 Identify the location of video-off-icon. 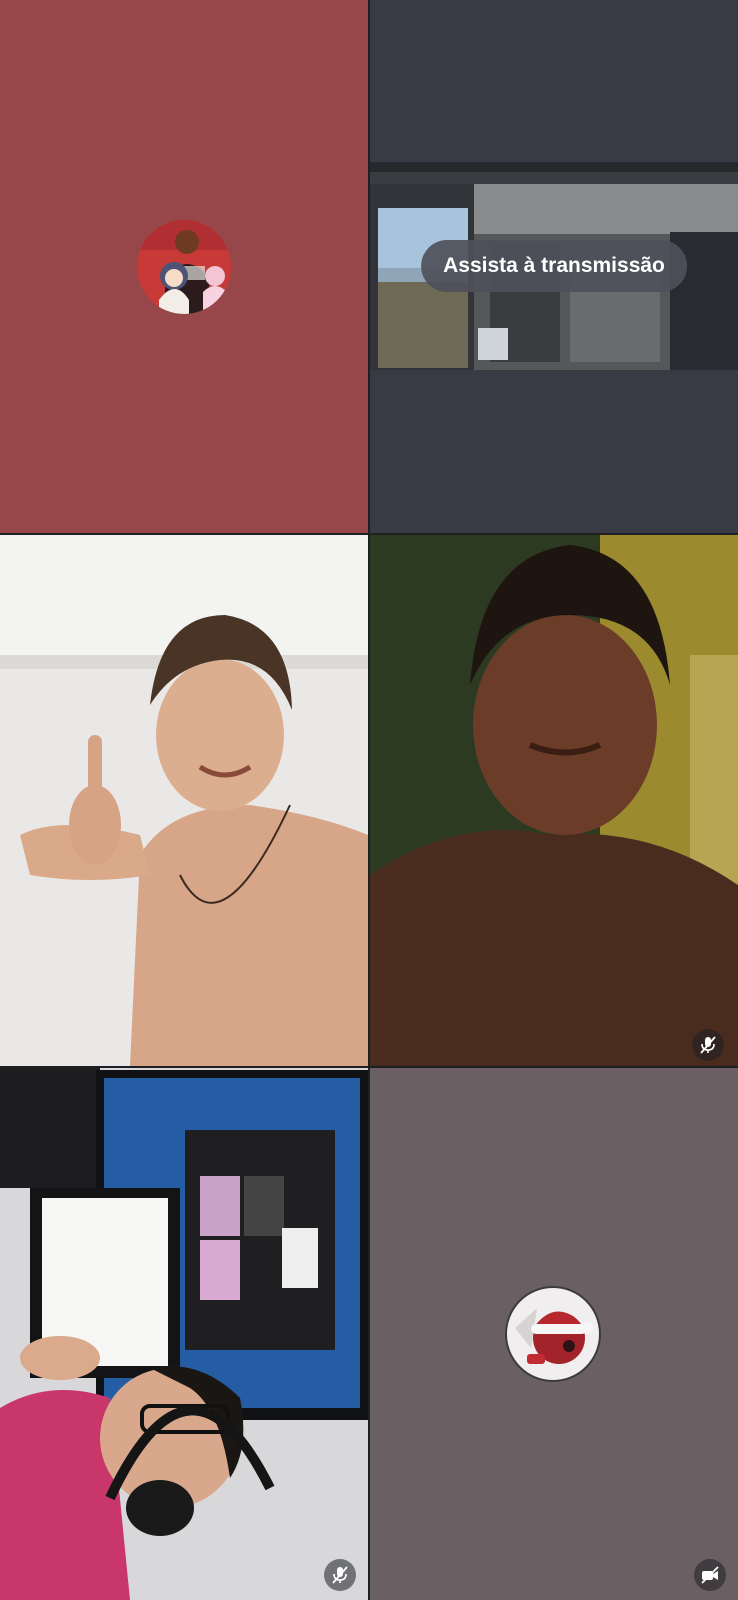
(710, 1575).